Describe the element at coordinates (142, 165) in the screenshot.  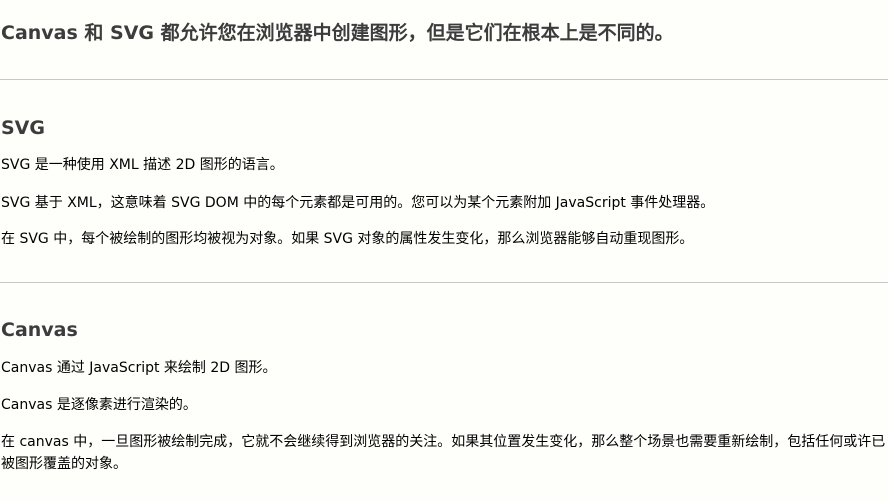
I see `paragraph: SVG 是一种使用 XML 描述 2D 图形的语言。` at that location.